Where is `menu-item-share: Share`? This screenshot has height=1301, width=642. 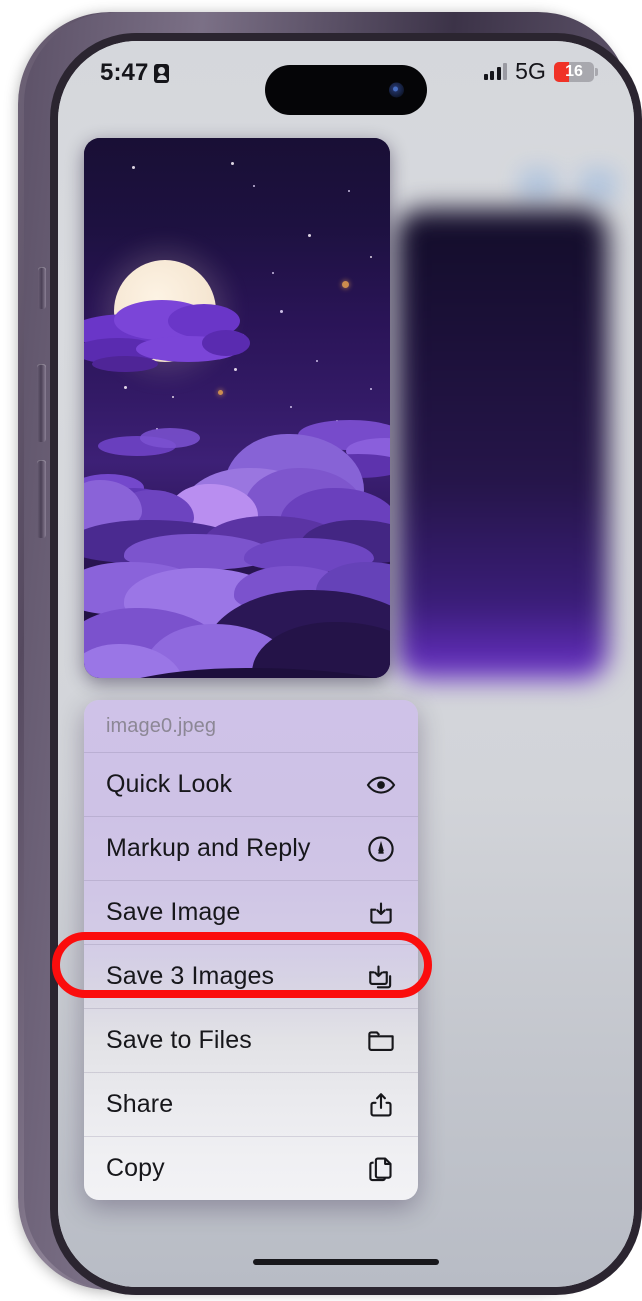
menu-item-share: Share is located at coordinates (251, 1104).